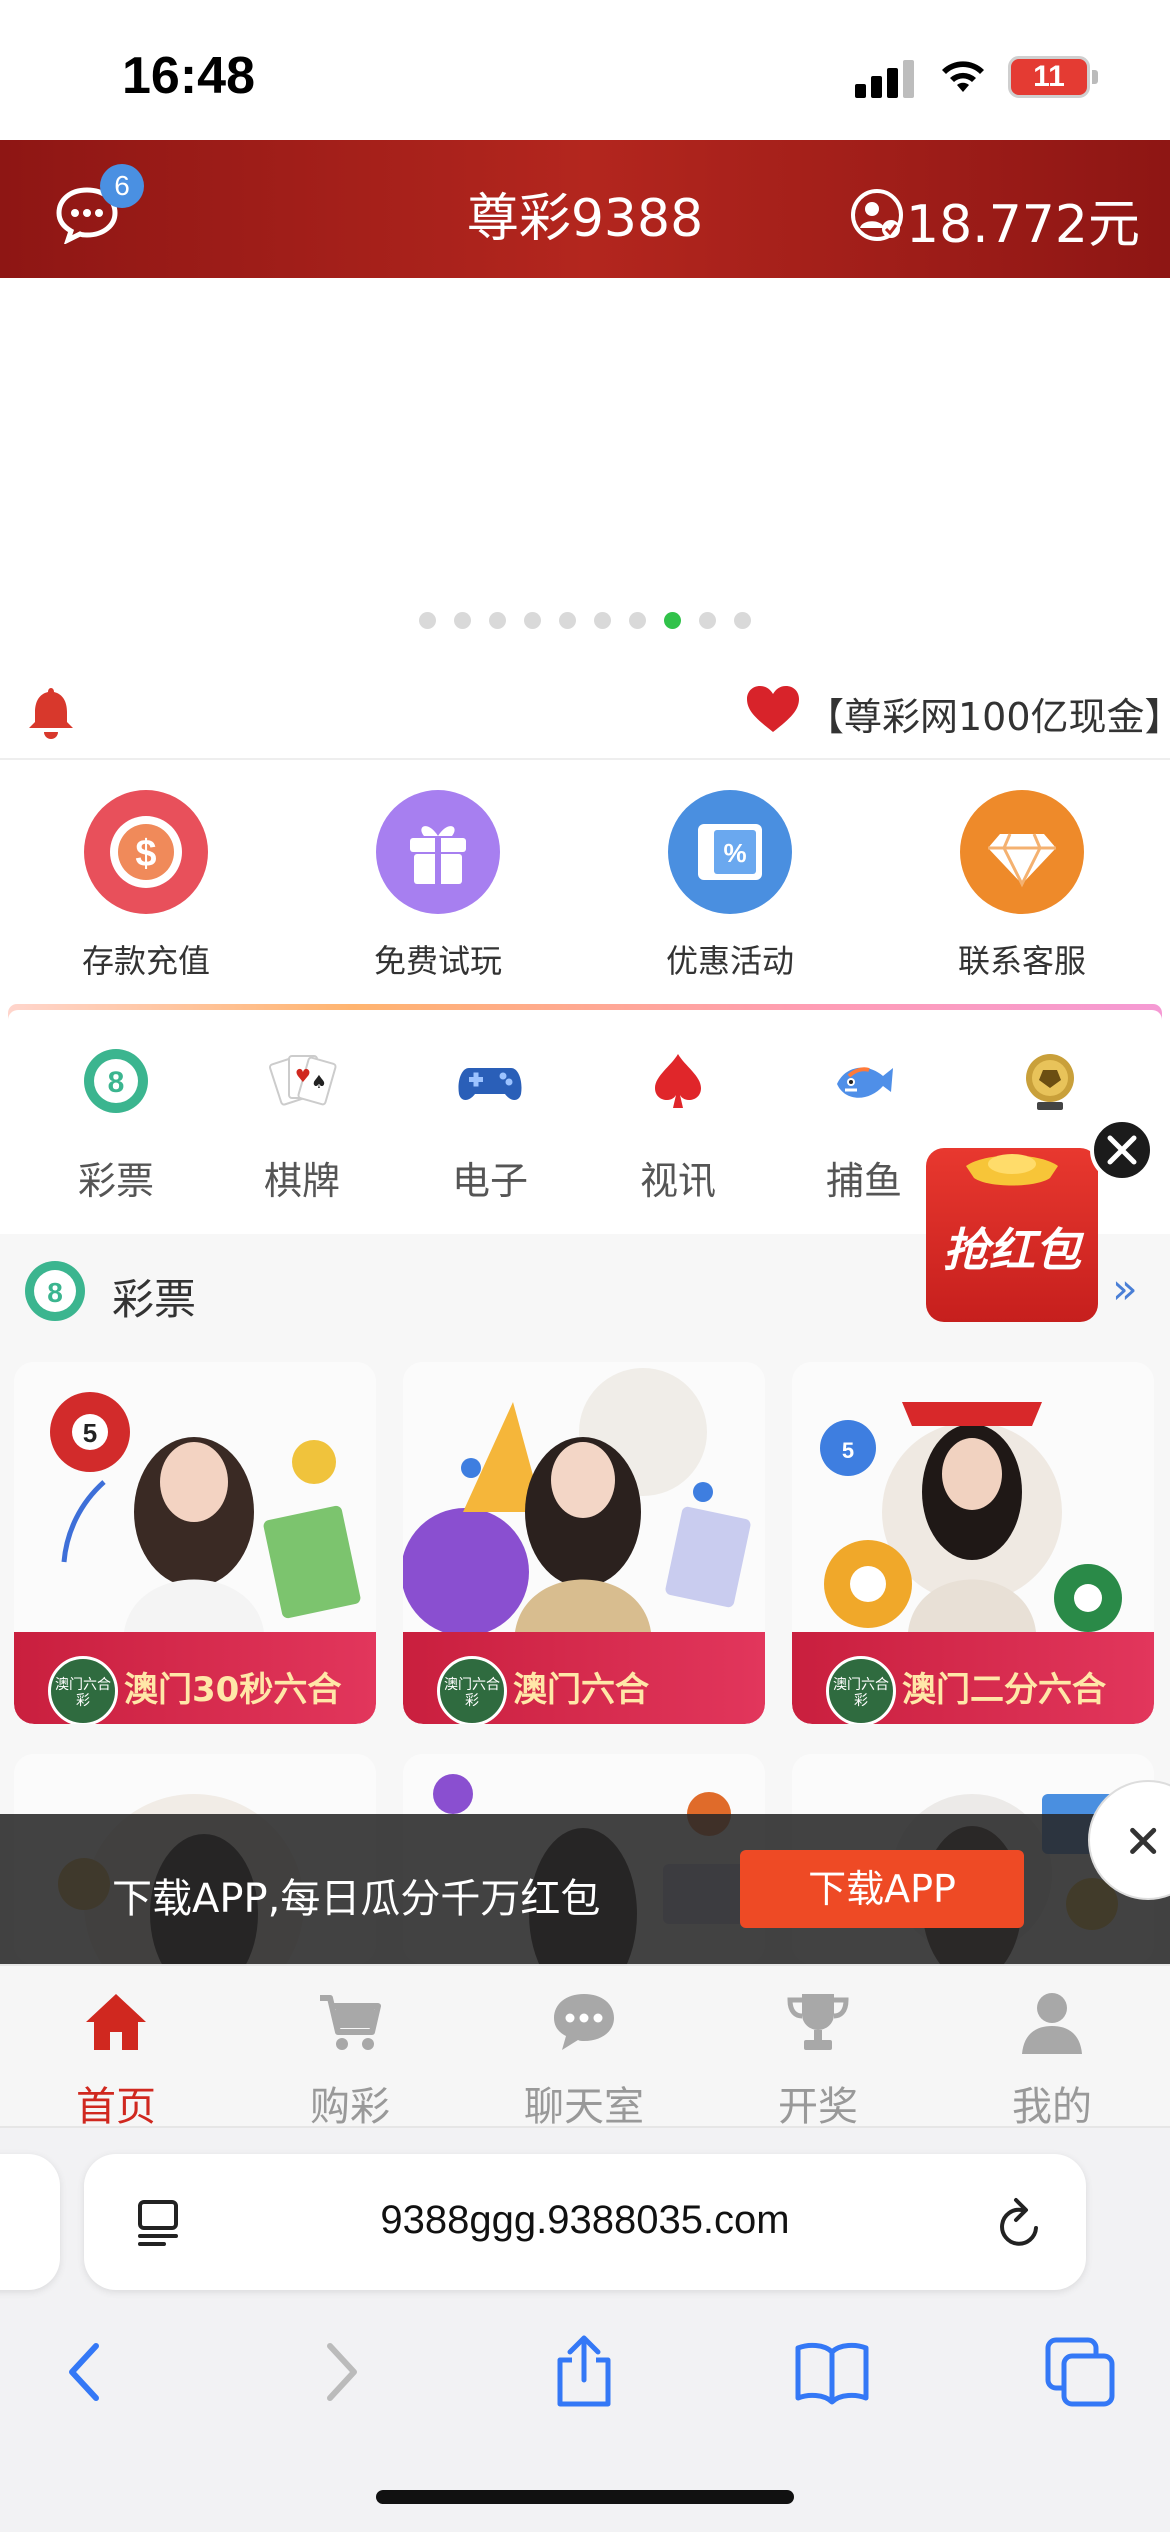 The width and height of the screenshot is (1170, 2532). I want to click on battery-tip, so click(1095, 77).